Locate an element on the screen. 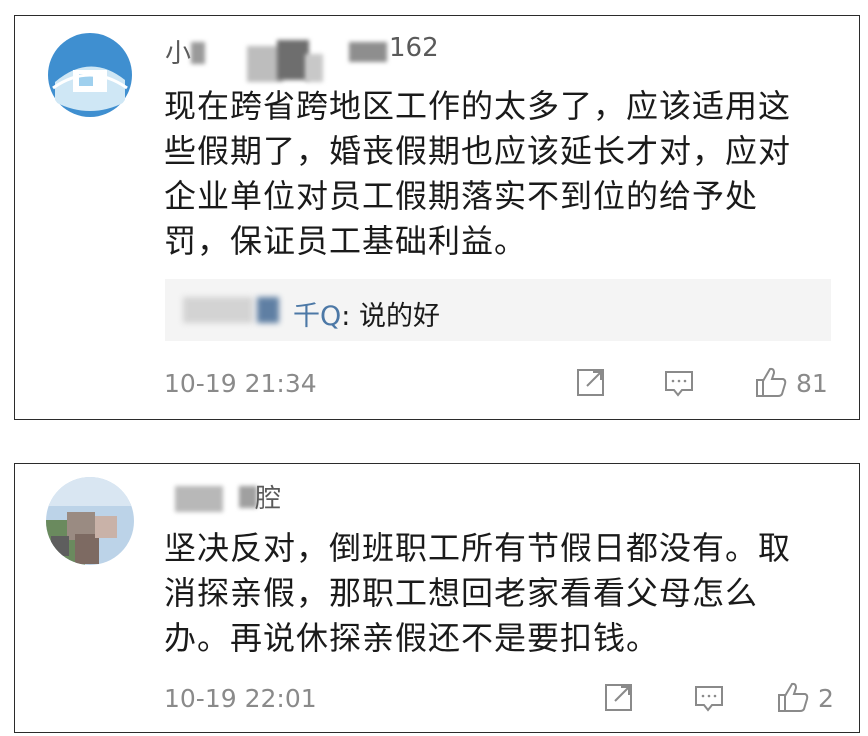 The image size is (868, 736). reply-preview: 千Q: 说的好 is located at coordinates (498, 310).